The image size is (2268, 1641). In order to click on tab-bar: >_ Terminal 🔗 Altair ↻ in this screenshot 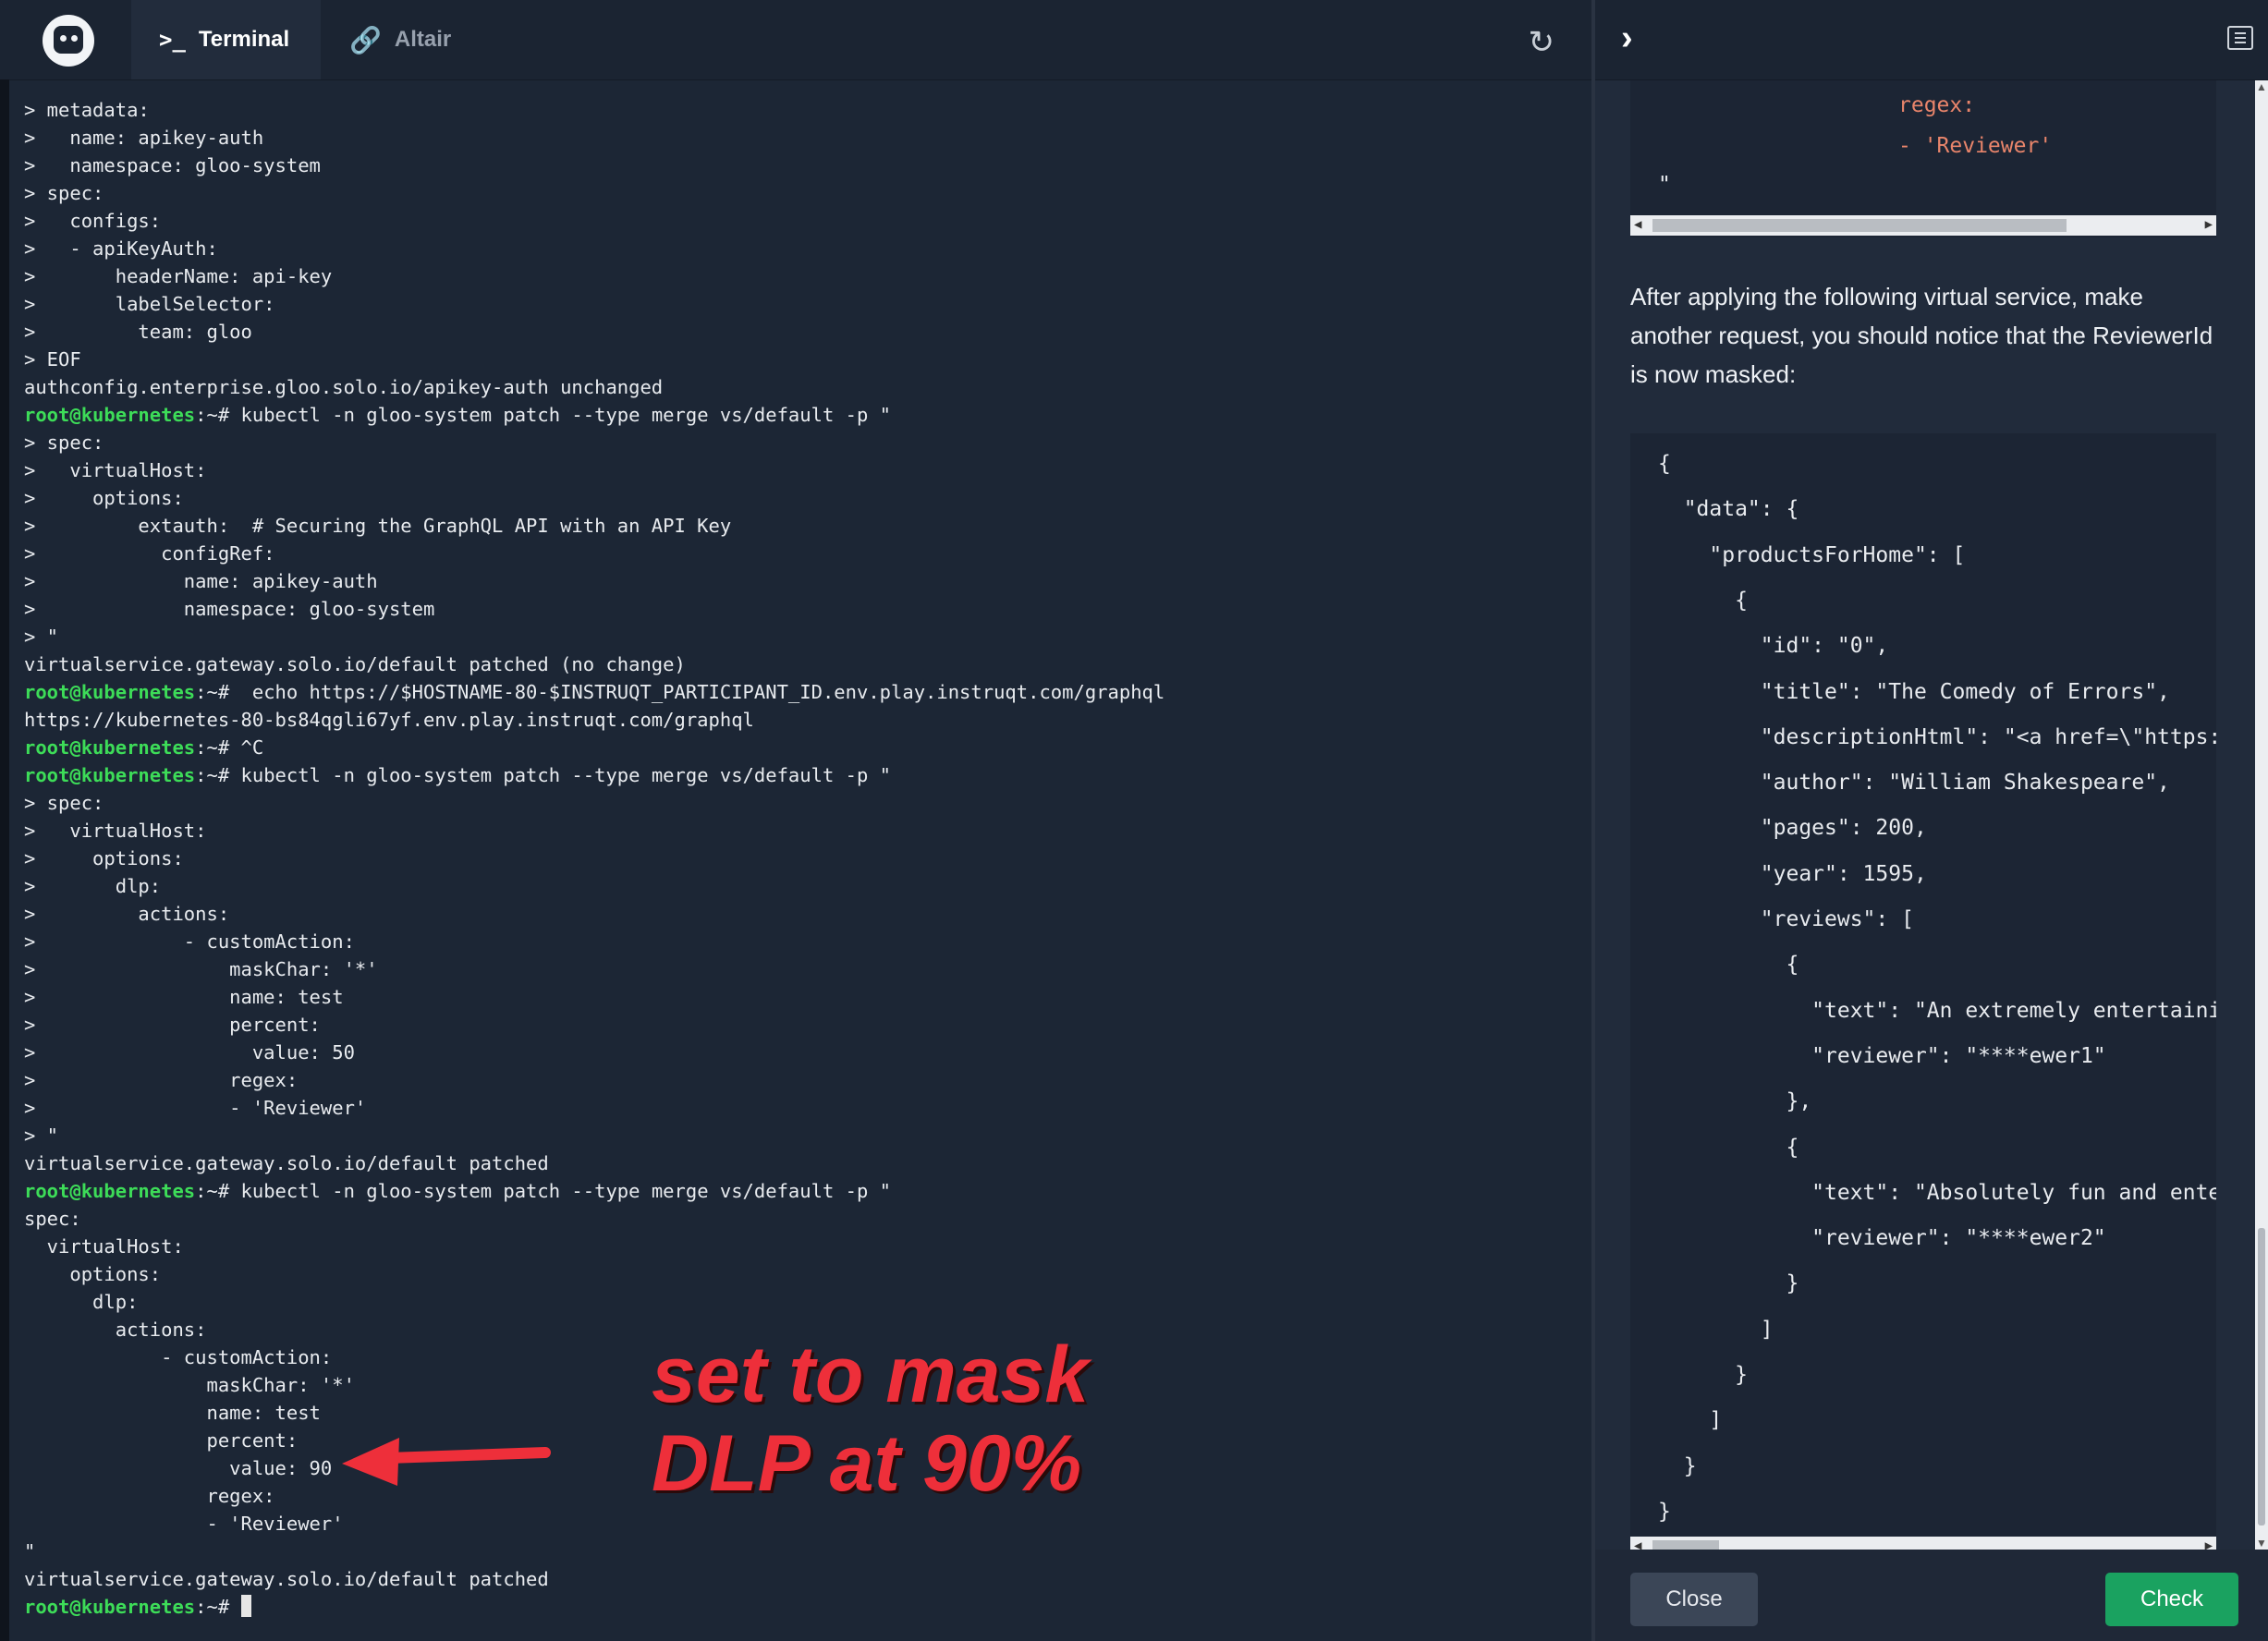, I will do `click(796, 40)`.